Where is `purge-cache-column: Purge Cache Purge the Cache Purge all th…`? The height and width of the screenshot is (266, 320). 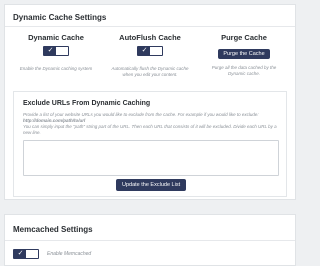 purge-cache-column: Purge Cache Purge the Cache Purge all th… is located at coordinates (244, 55).